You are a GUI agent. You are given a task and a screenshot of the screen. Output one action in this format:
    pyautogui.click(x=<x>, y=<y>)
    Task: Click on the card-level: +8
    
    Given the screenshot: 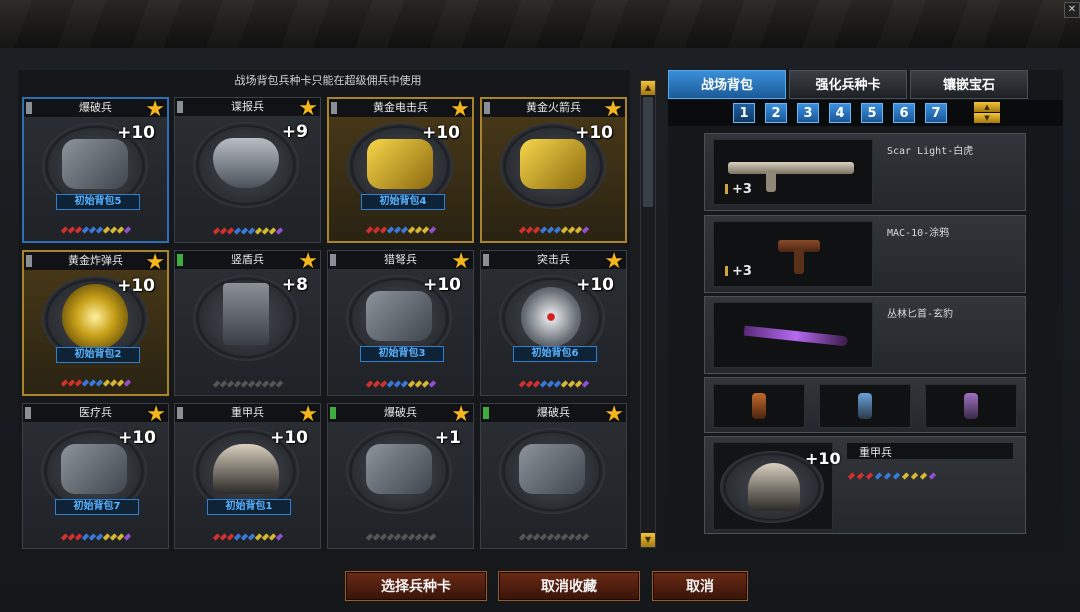 What is the action you would take?
    pyautogui.click(x=294, y=285)
    